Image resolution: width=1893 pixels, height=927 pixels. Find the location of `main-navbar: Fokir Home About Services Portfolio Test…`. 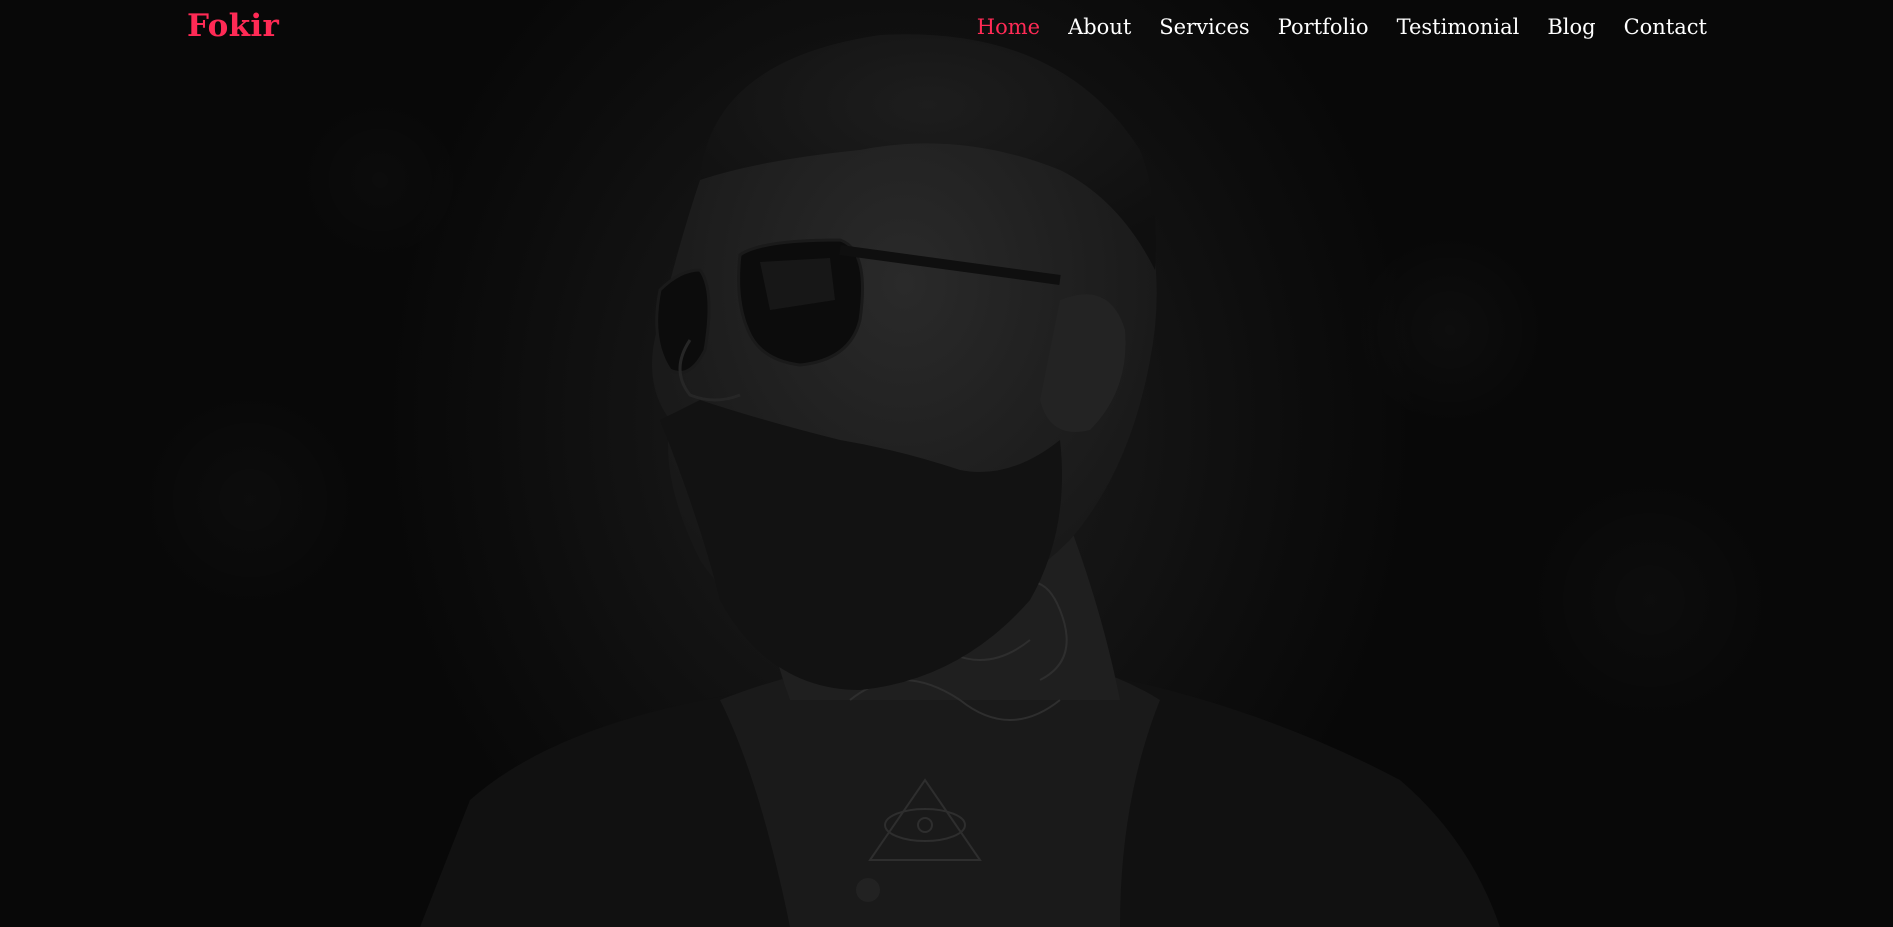

main-navbar: Fokir Home About Services Portfolio Test… is located at coordinates (946, 31).